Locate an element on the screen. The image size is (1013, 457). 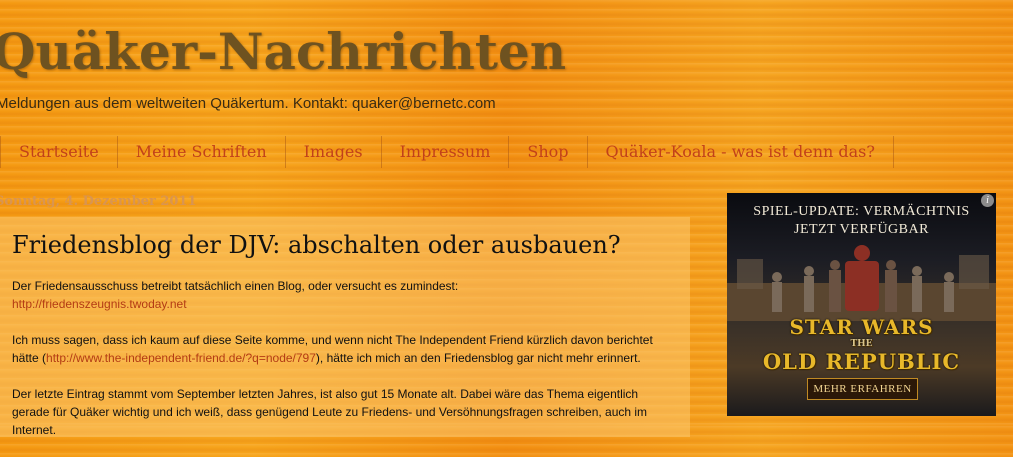
ad-more-info-button: MEHR ERFAHREN is located at coordinates (862, 389).